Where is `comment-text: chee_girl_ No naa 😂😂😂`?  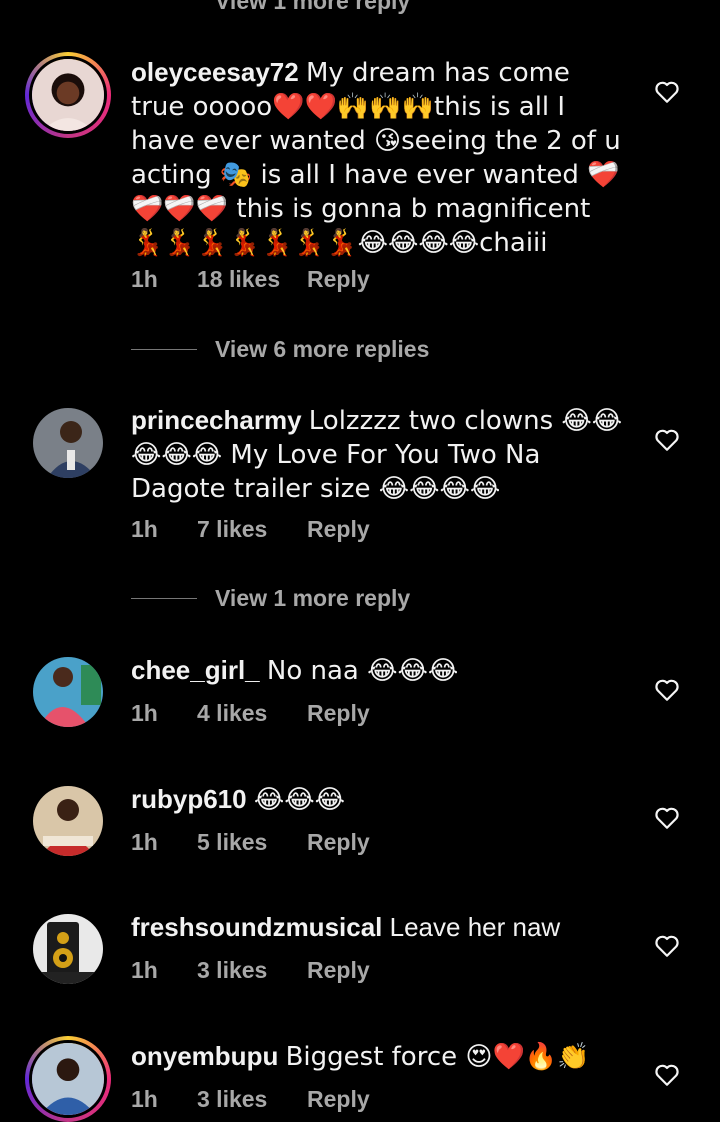 comment-text: chee_girl_ No naa 😂😂😂 is located at coordinates (378, 671).